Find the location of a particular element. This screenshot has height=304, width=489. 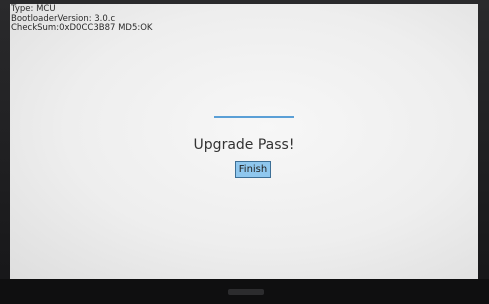

upgrade-status-text: Upgrade Pass! is located at coordinates (244, 145).